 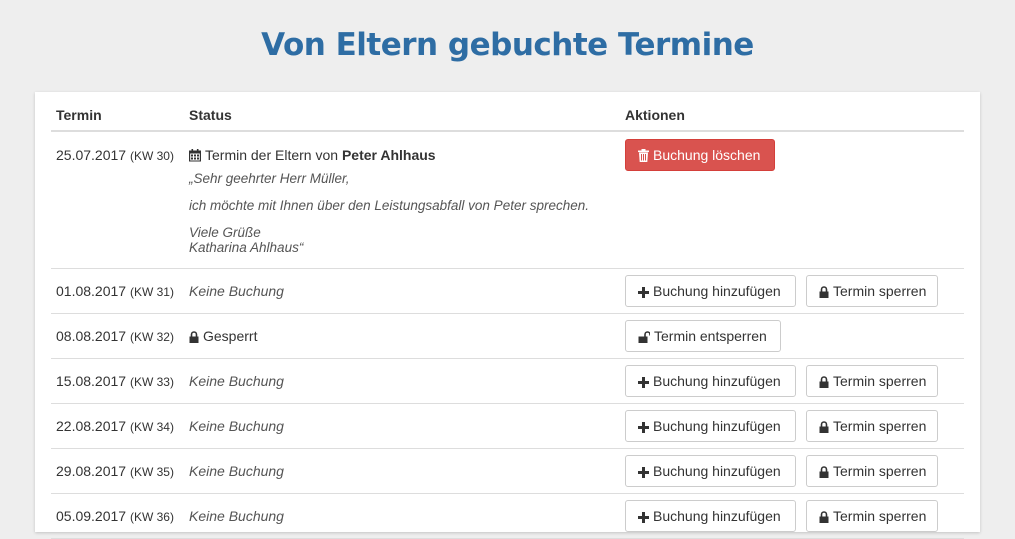 I want to click on header-aktionen: Aktionen, so click(x=655, y=115).